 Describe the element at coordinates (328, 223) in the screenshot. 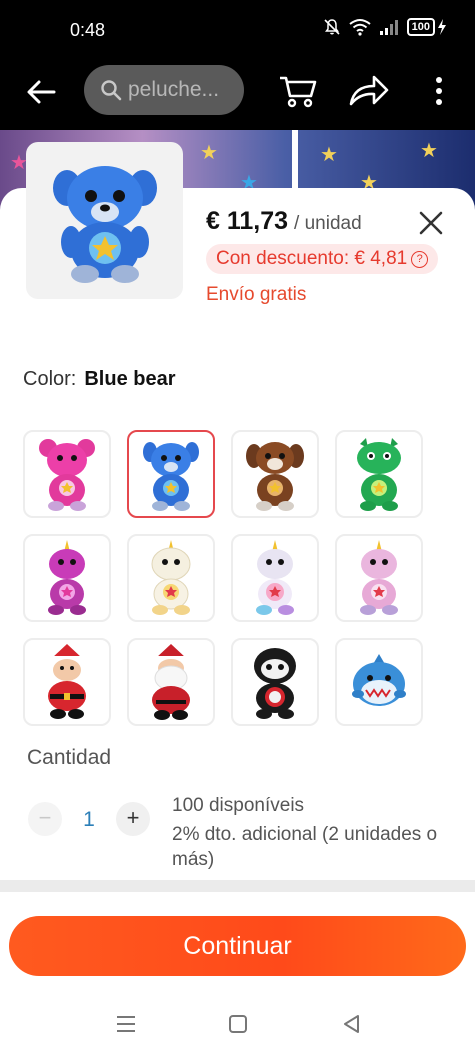

I see `price-unit: / unidad` at that location.